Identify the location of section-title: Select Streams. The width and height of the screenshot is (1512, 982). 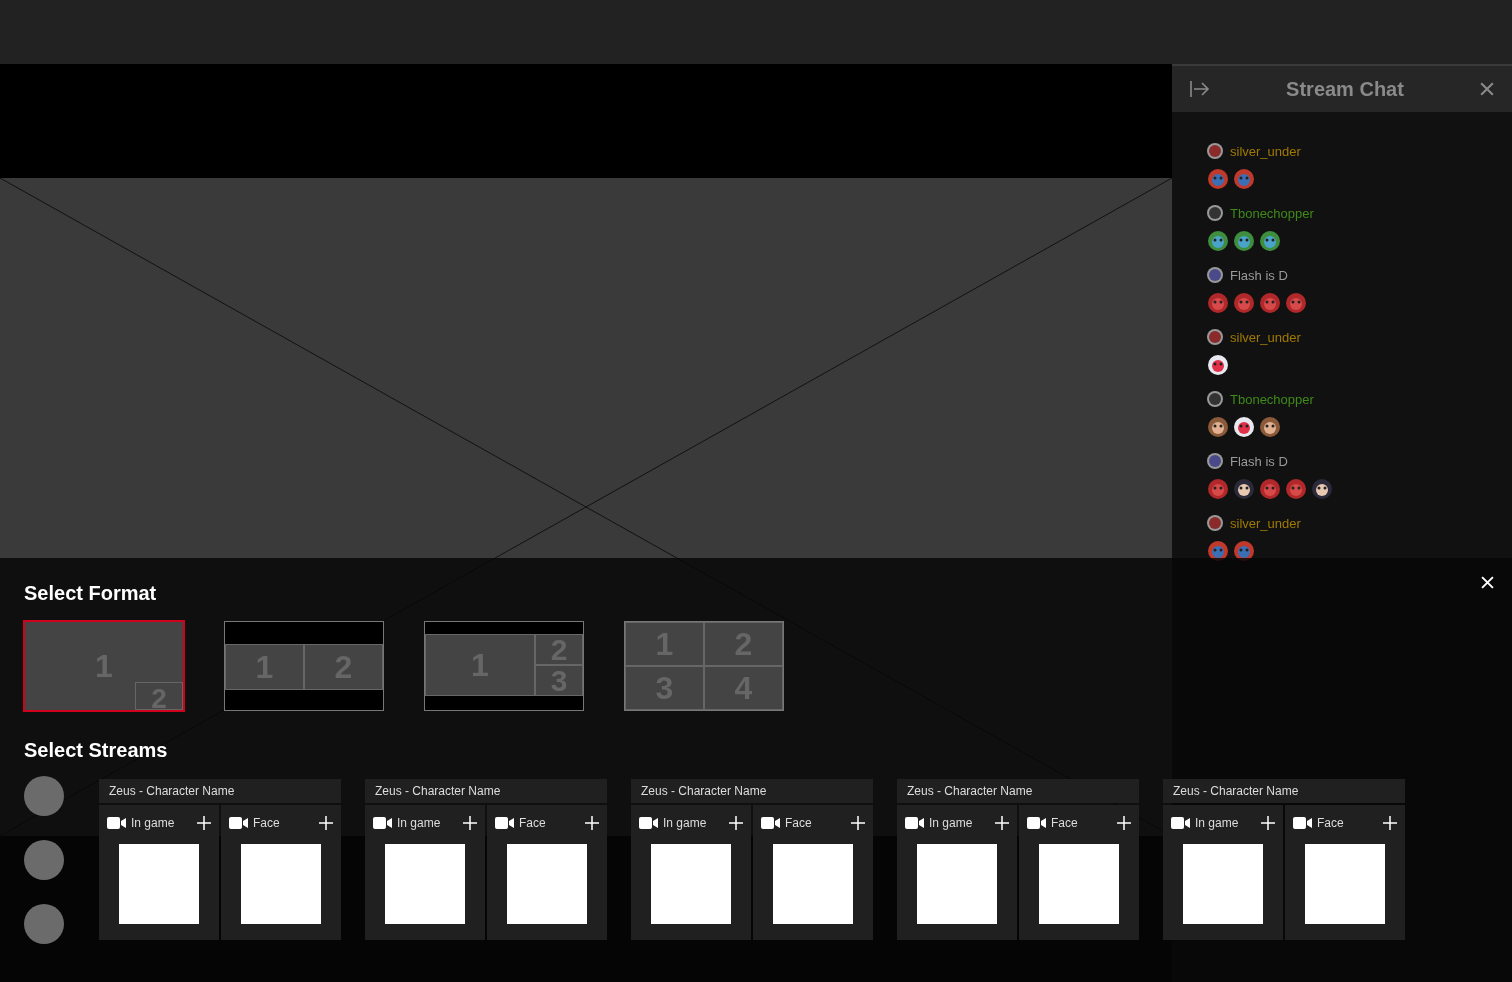
(96, 750).